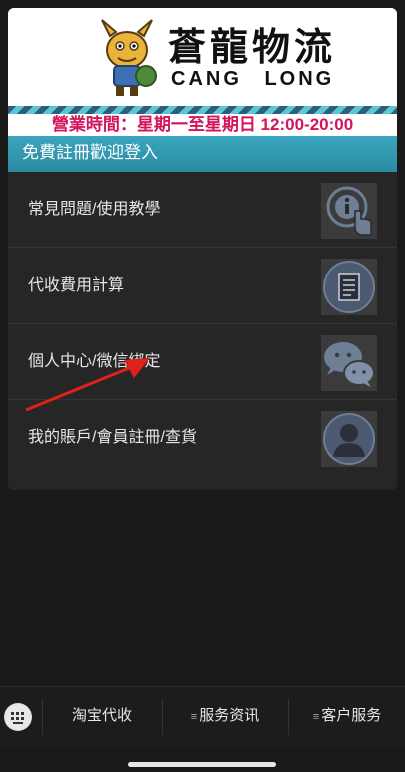  Describe the element at coordinates (351, 715) in the screenshot. I see `tab-label: 客户服务` at that location.